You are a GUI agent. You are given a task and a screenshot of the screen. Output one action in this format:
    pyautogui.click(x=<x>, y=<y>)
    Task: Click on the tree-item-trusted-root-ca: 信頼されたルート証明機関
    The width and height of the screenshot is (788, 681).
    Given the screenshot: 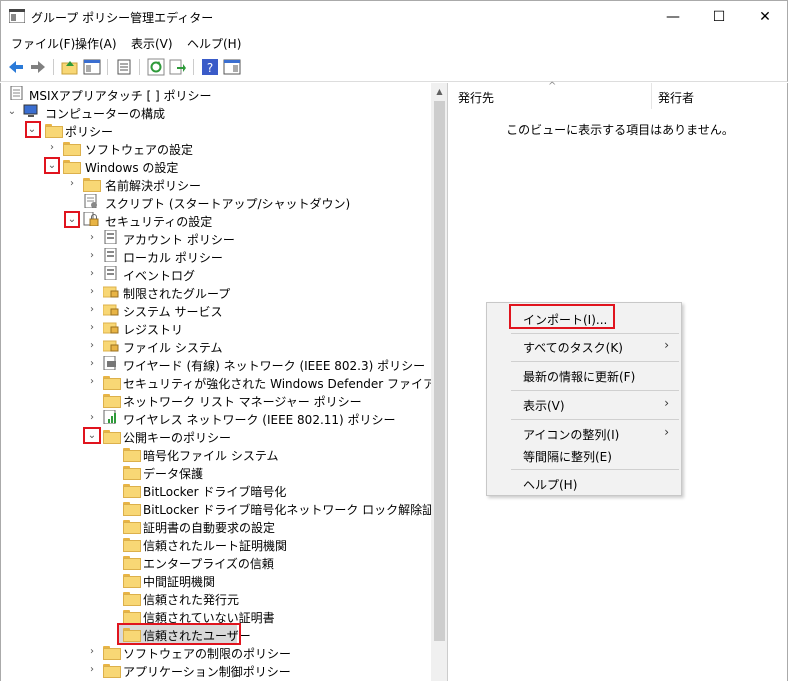 What is the action you would take?
    pyautogui.click(x=216, y=544)
    